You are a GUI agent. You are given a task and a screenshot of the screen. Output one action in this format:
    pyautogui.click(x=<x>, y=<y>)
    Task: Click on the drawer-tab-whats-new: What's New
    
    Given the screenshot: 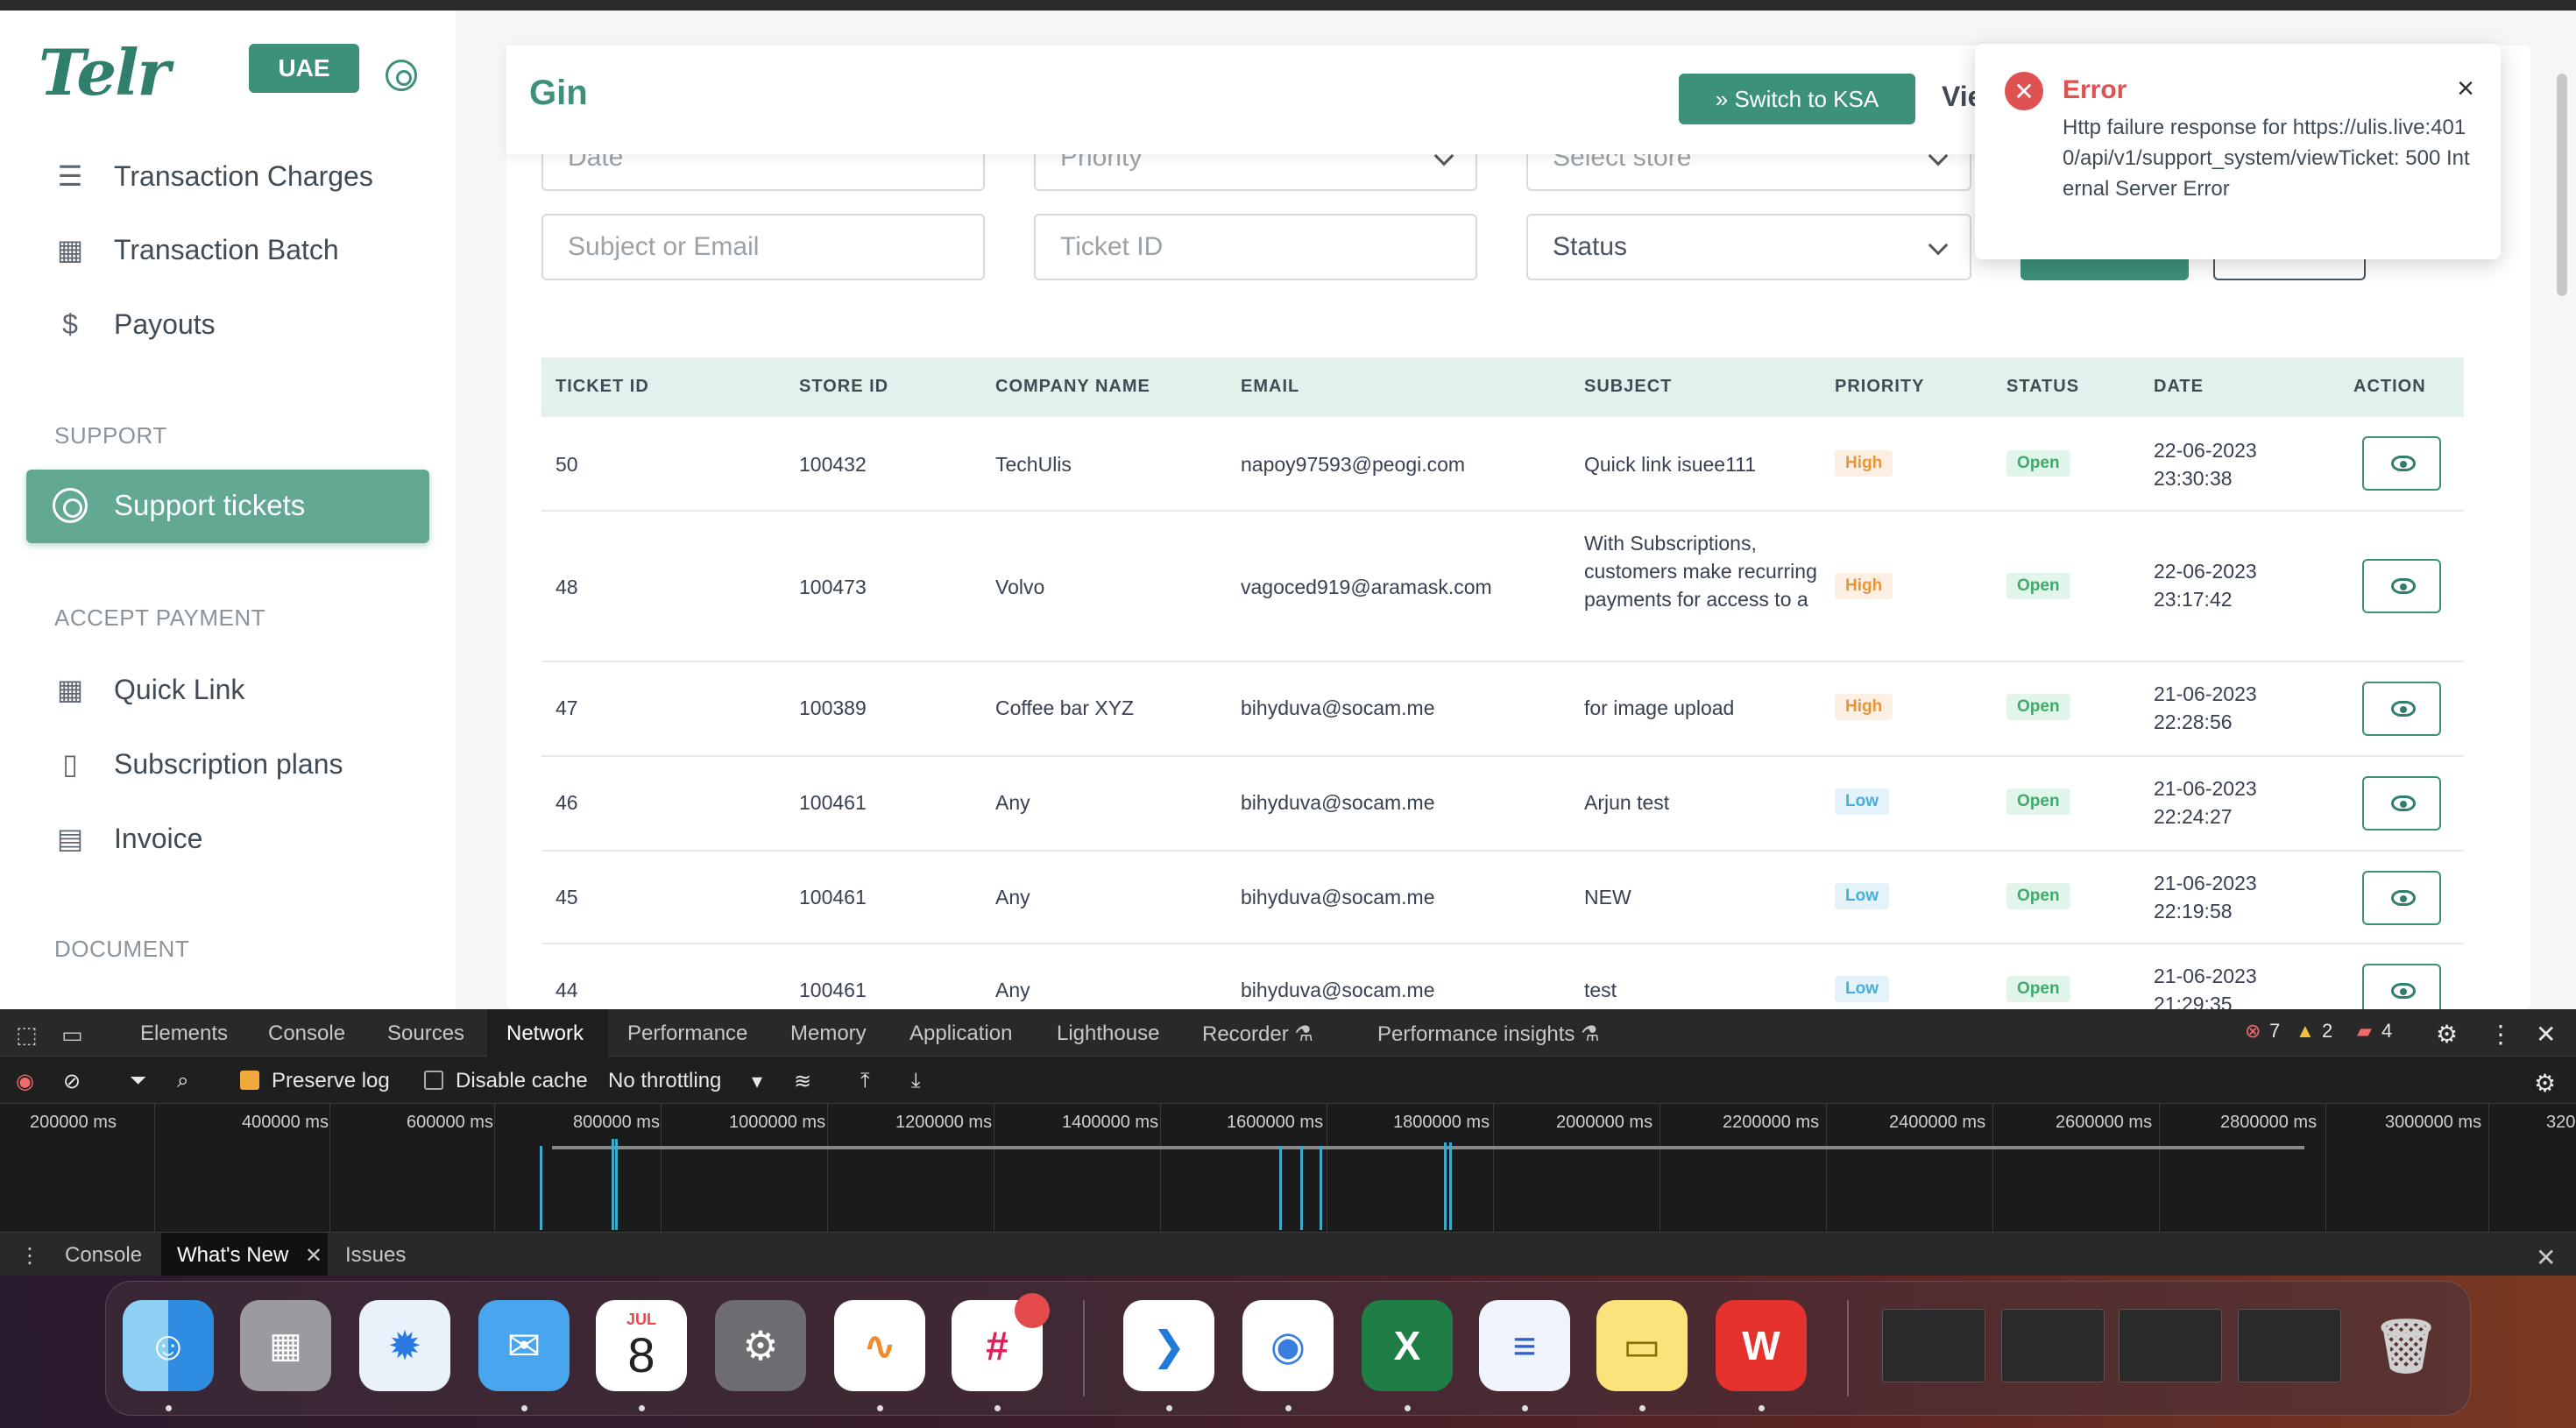 What is the action you would take?
    pyautogui.click(x=232, y=1255)
    